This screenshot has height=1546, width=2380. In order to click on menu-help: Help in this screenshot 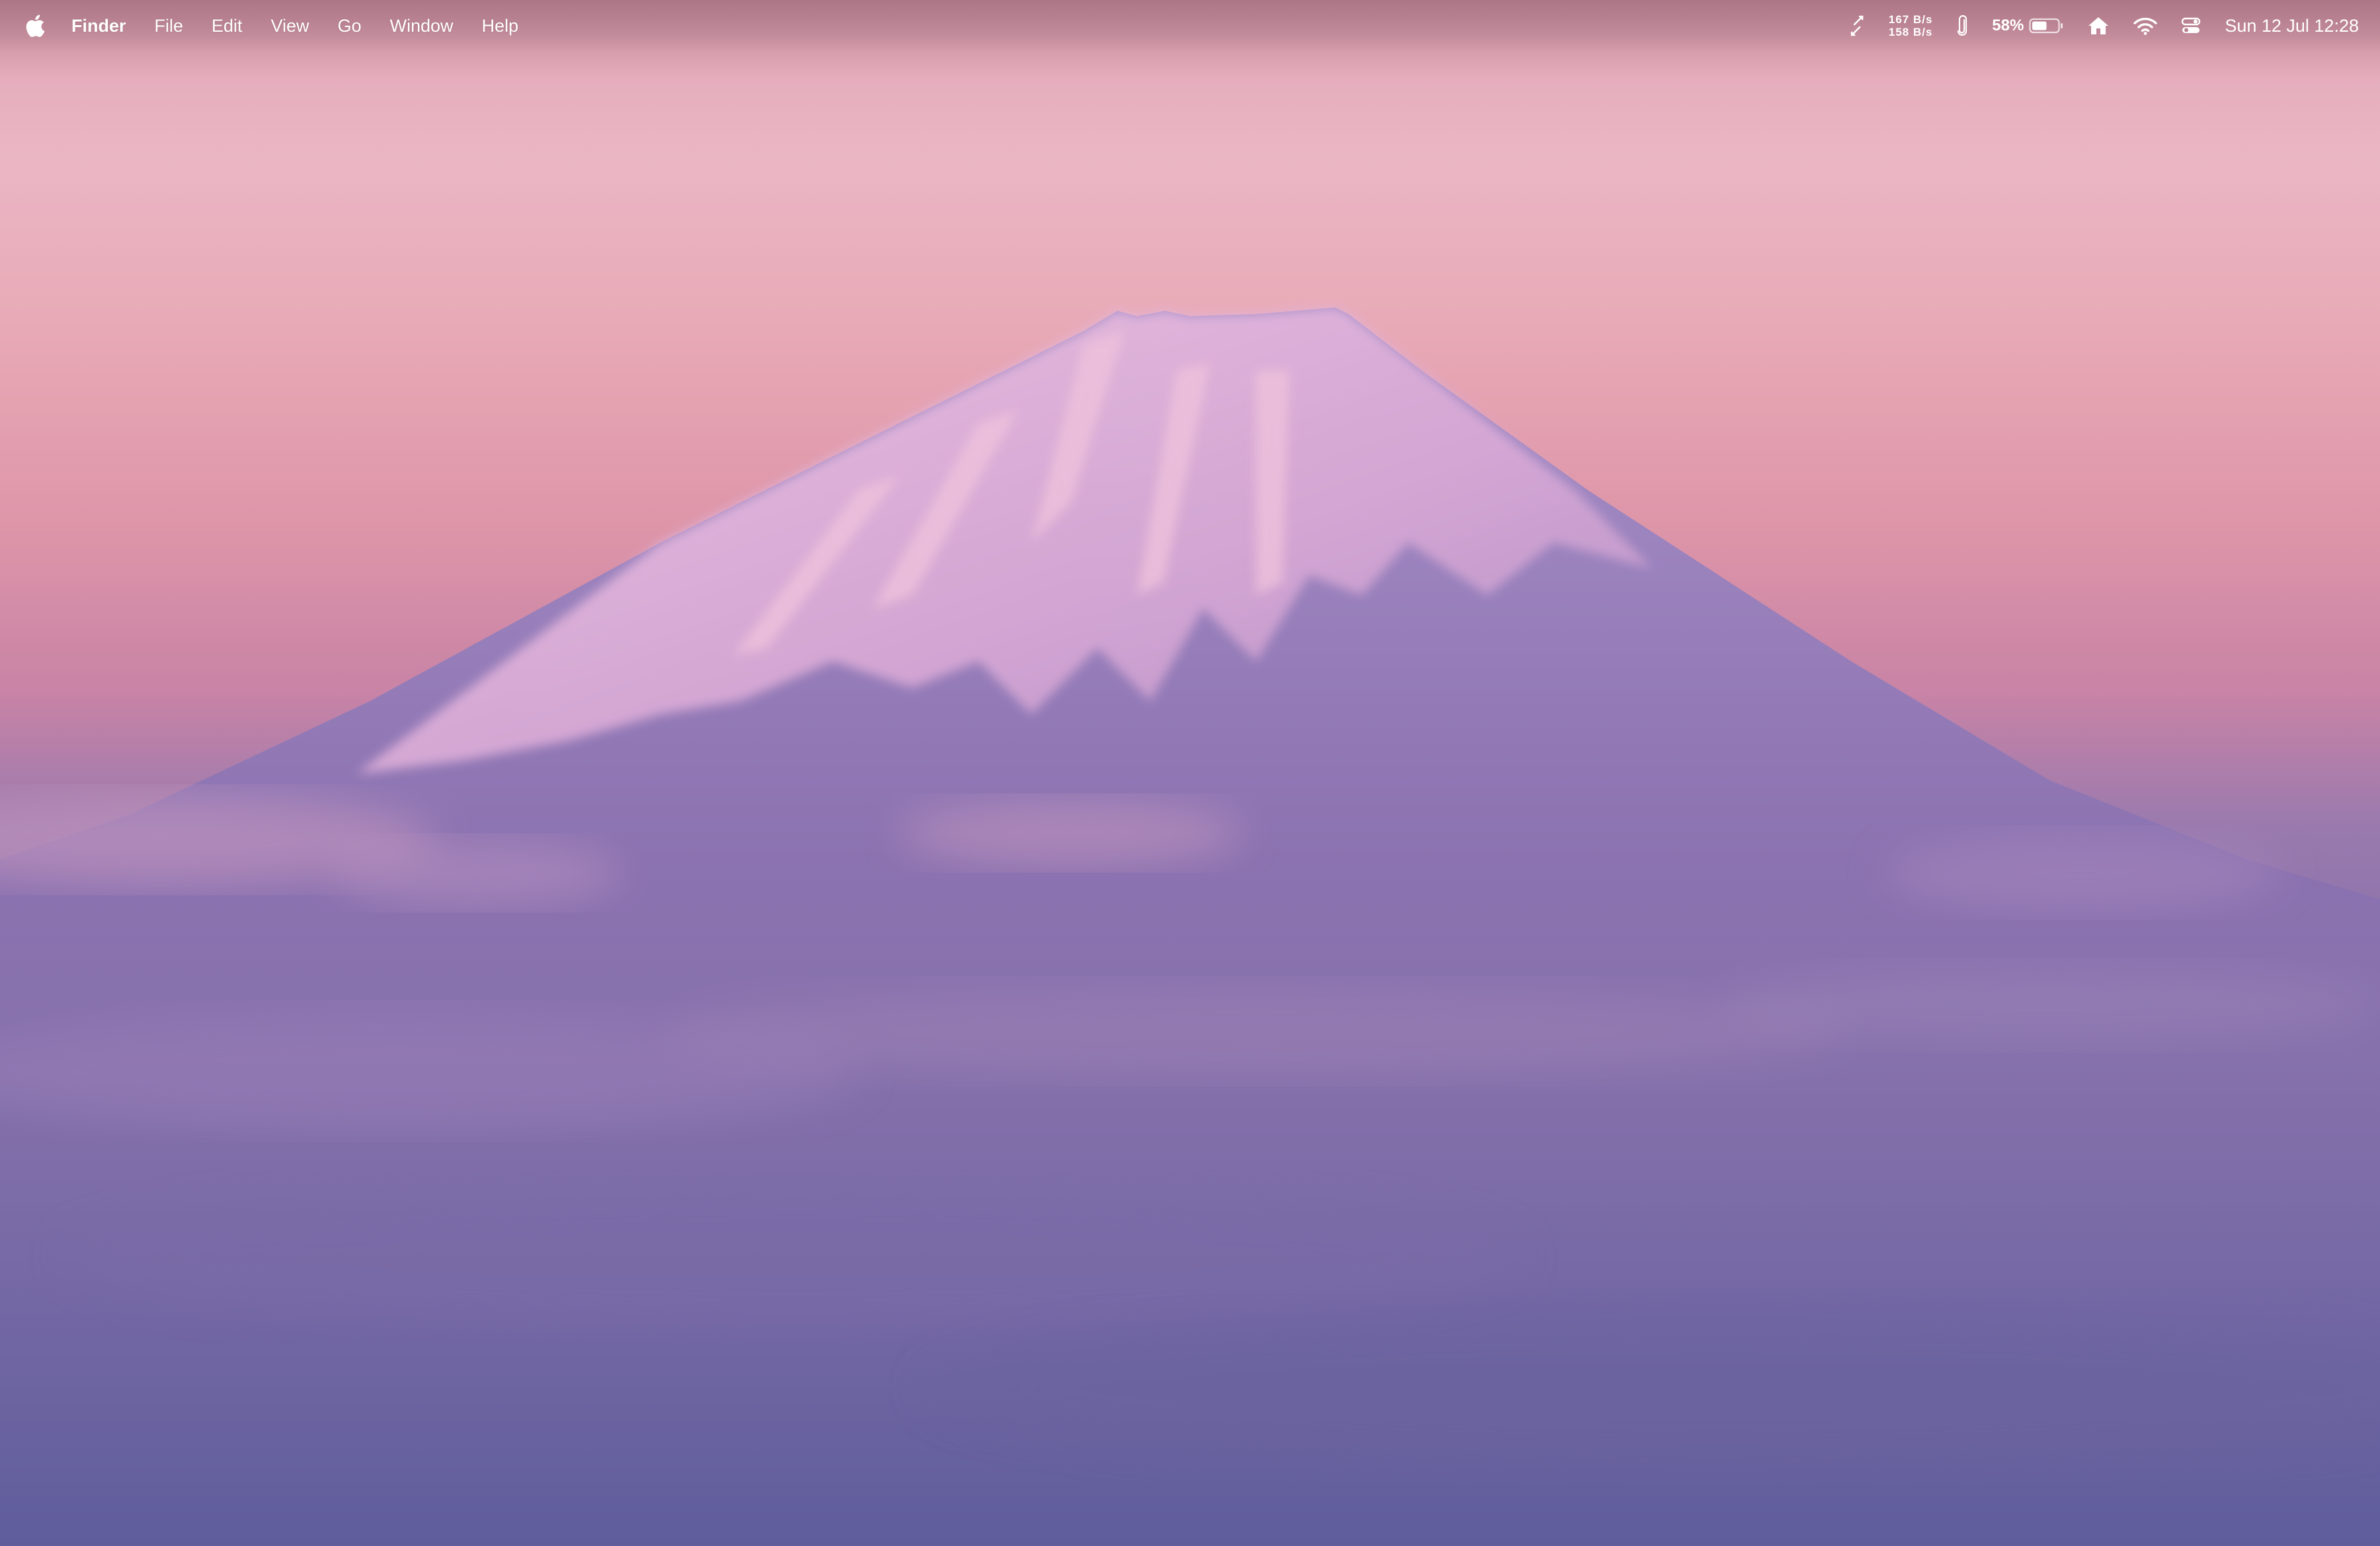, I will do `click(500, 26)`.